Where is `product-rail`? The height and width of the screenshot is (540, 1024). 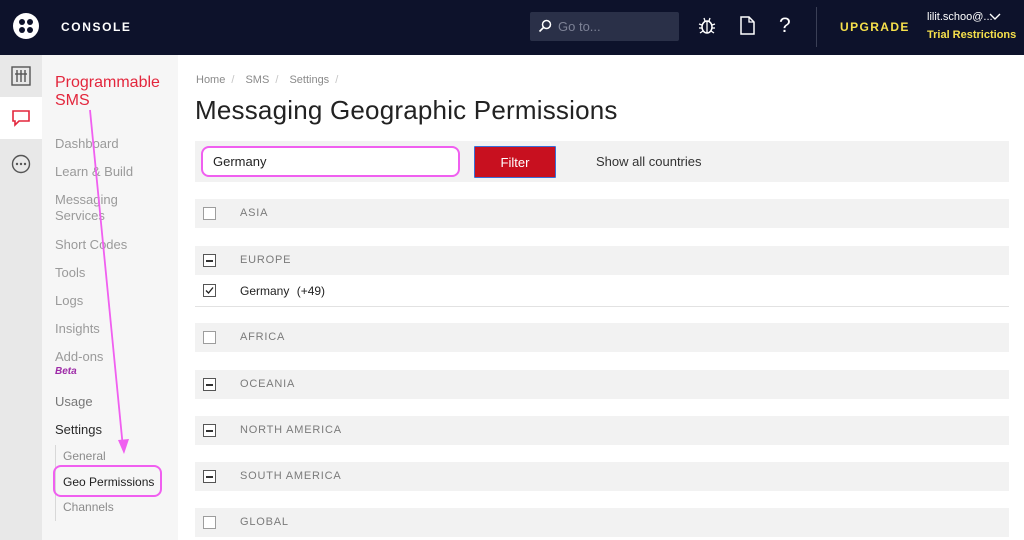
product-rail is located at coordinates (21, 297).